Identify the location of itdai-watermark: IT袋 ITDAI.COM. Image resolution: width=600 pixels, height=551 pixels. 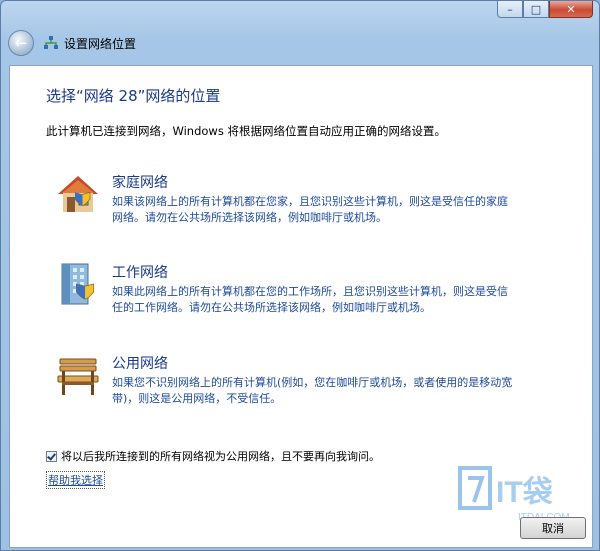
(514, 494).